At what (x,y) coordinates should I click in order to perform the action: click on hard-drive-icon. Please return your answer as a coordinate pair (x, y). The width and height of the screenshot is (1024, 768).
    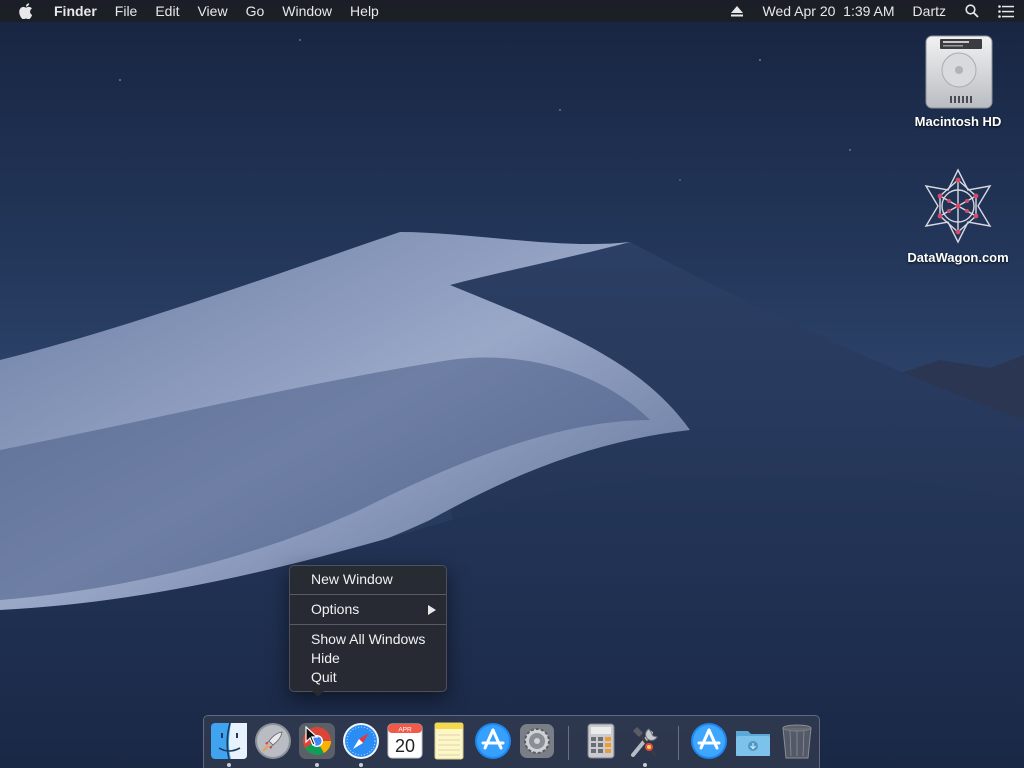
    Looking at the image, I should click on (958, 70).